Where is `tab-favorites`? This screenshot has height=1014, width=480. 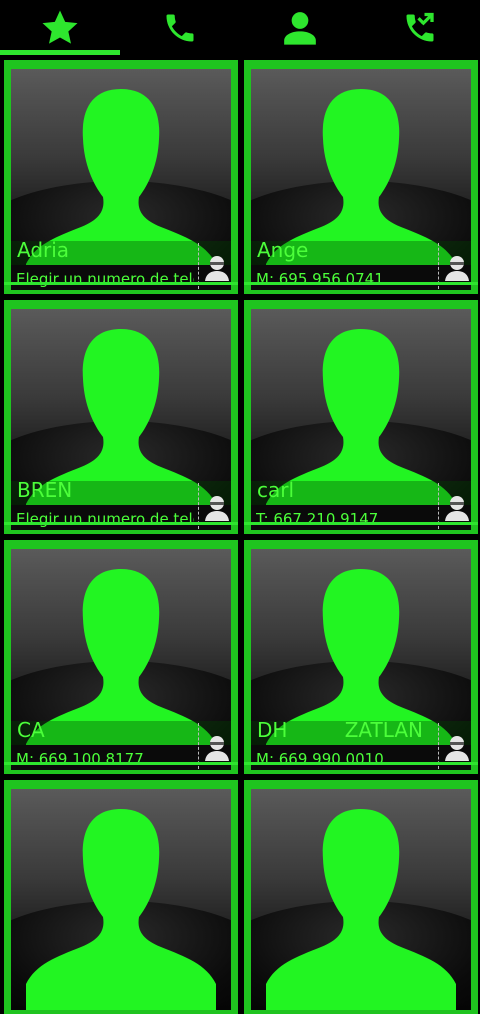 tab-favorites is located at coordinates (60, 28).